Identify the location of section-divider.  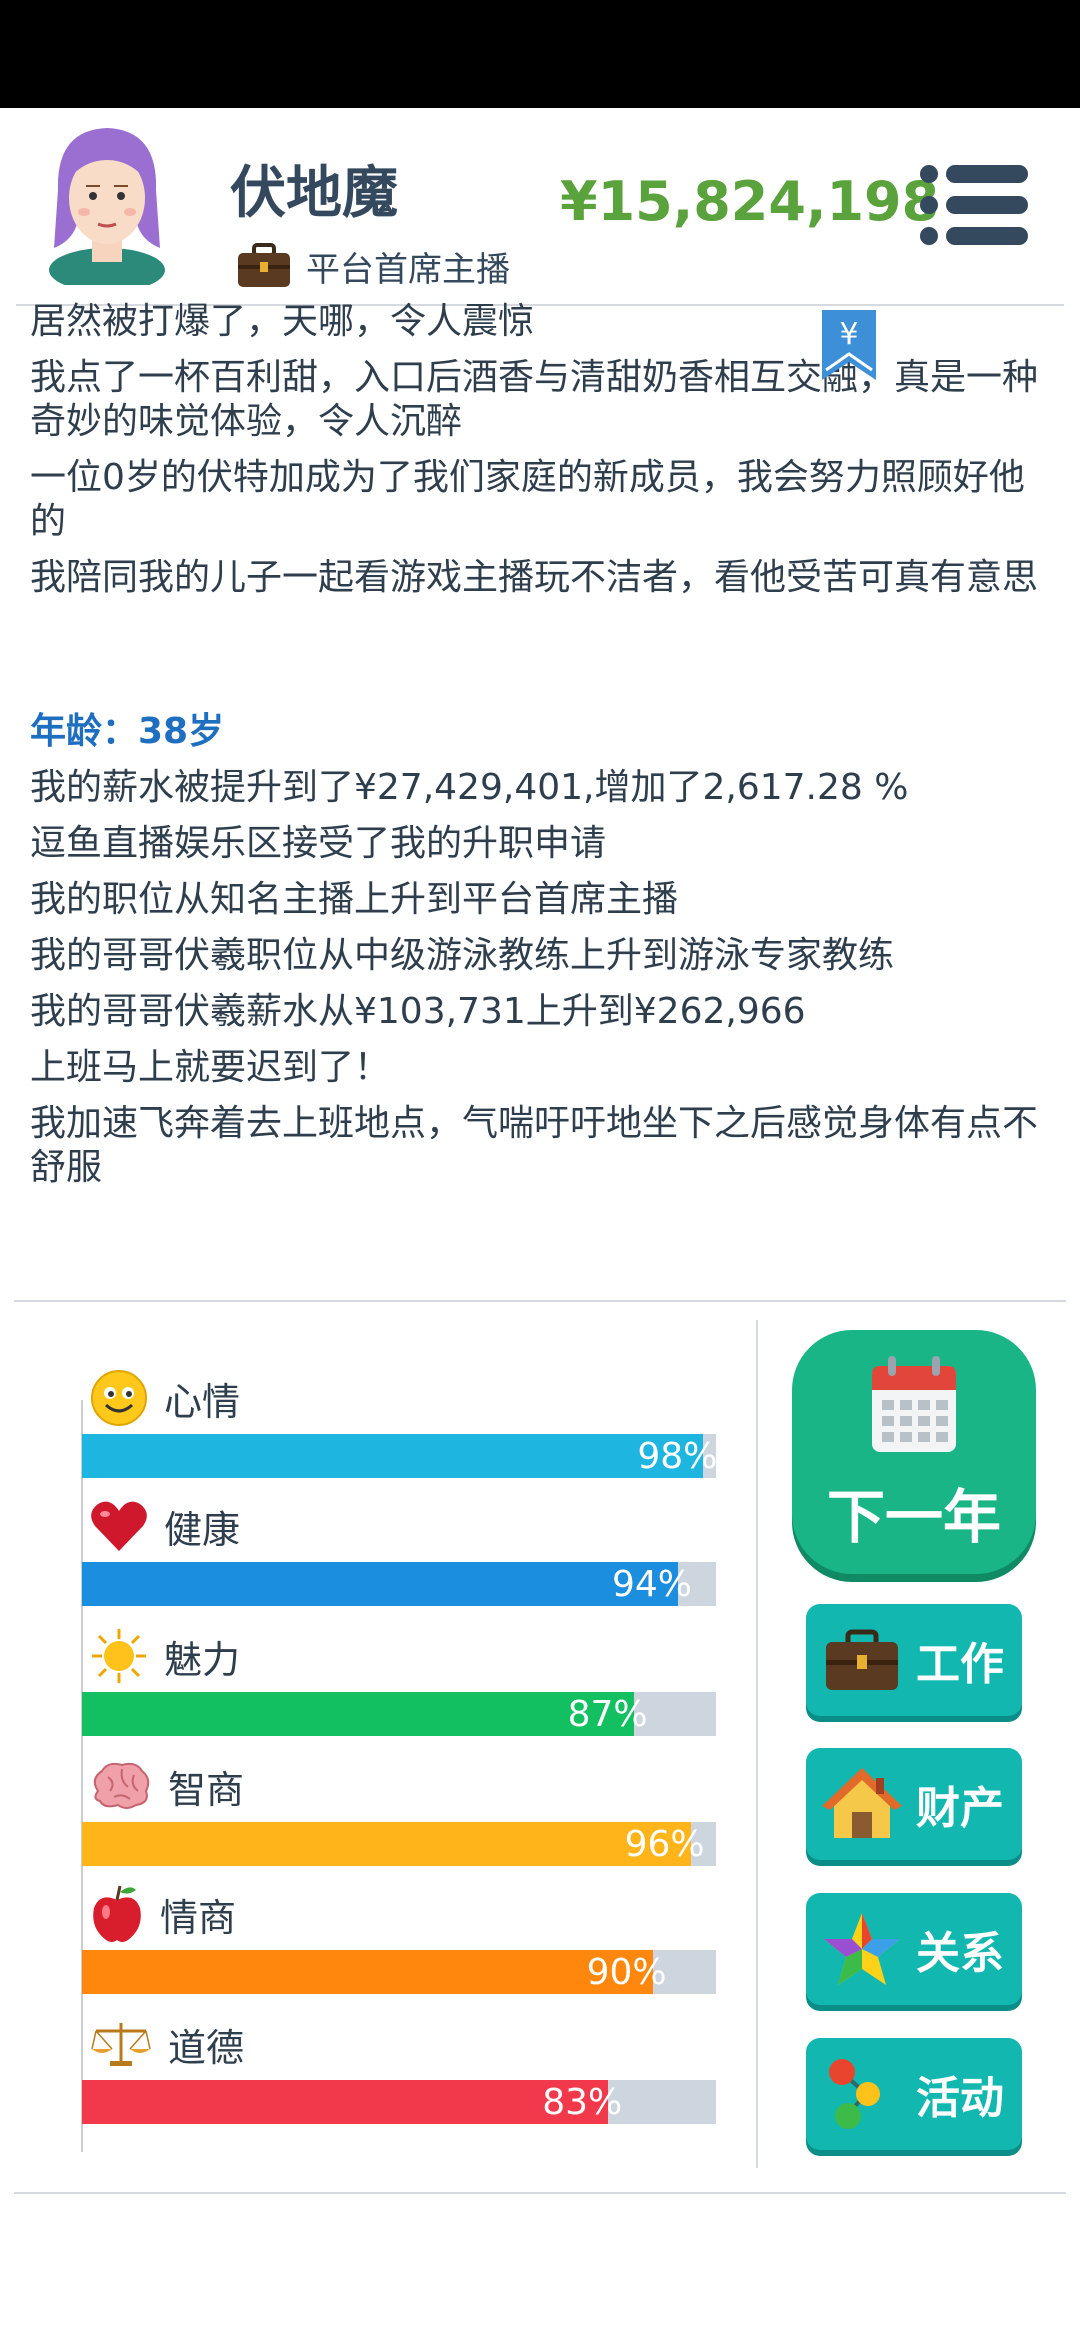
(540, 1301).